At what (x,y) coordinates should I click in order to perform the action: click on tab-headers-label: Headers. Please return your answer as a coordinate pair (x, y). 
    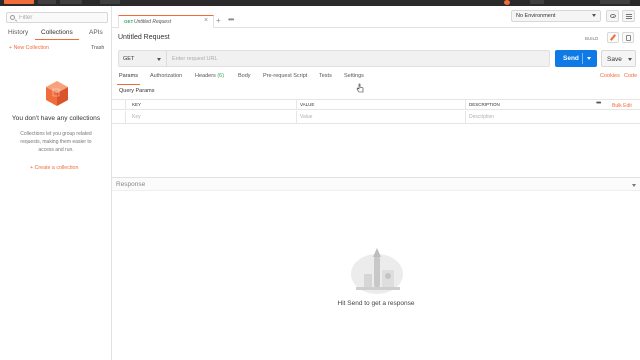
    Looking at the image, I should click on (205, 76).